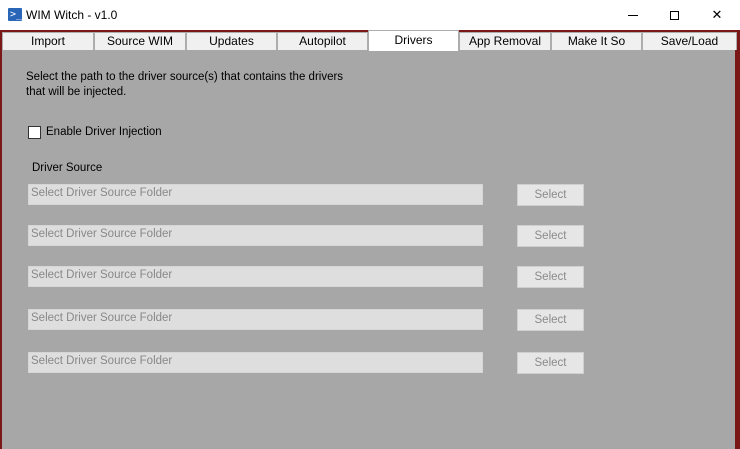  I want to click on minimize-icon, so click(633, 15).